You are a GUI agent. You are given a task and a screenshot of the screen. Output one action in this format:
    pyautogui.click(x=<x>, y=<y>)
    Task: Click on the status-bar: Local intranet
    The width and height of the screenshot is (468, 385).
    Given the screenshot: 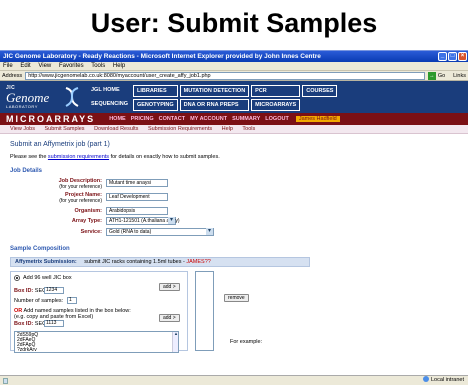 What is the action you would take?
    pyautogui.click(x=234, y=380)
    